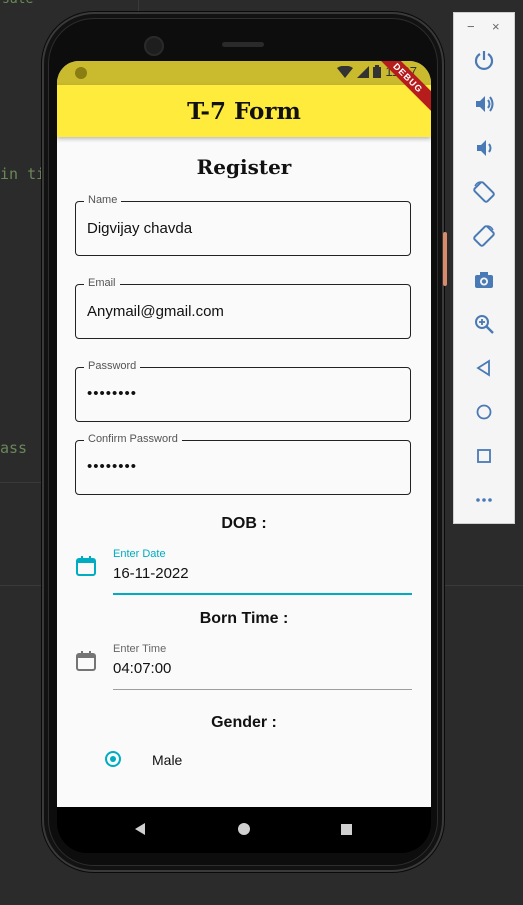 Image resolution: width=523 pixels, height=905 pixels. I want to click on app-title: T-7 Form, so click(244, 111).